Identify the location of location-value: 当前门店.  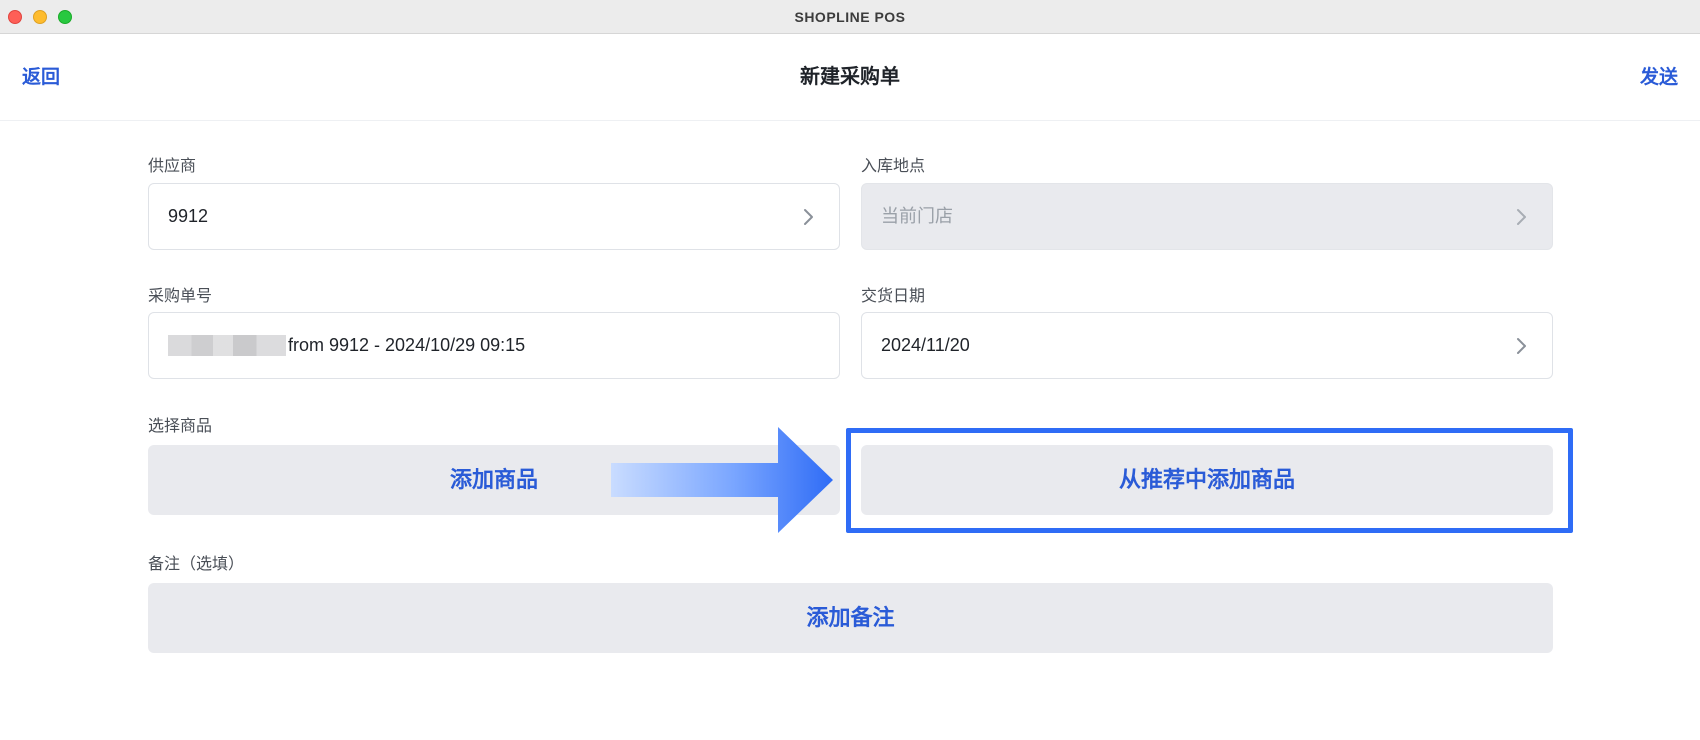
(917, 216).